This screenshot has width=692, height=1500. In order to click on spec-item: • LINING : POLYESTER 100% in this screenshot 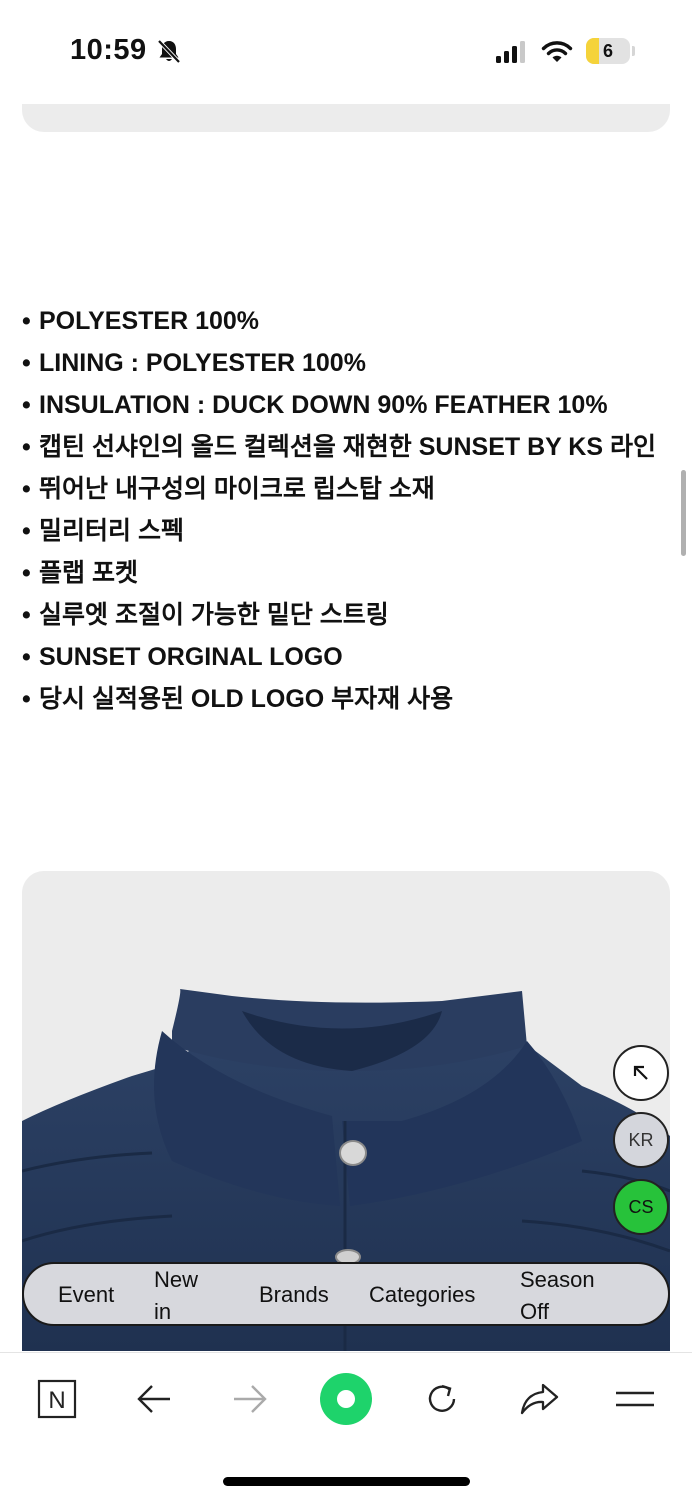, I will do `click(352, 363)`.